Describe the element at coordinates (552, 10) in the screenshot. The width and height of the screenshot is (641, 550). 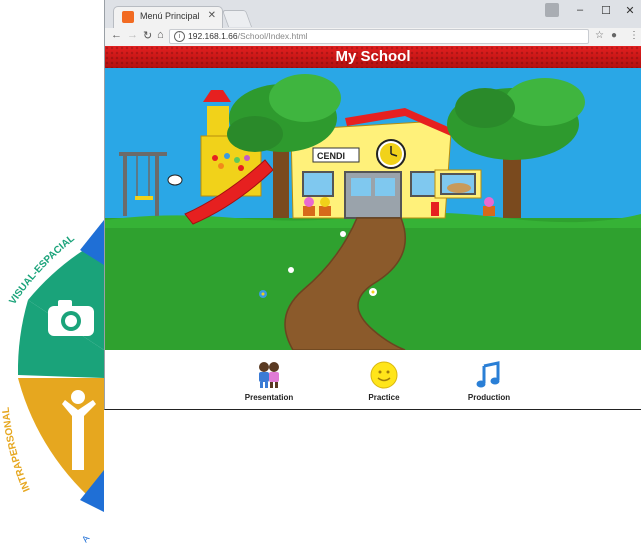
I see `profile-icon` at that location.